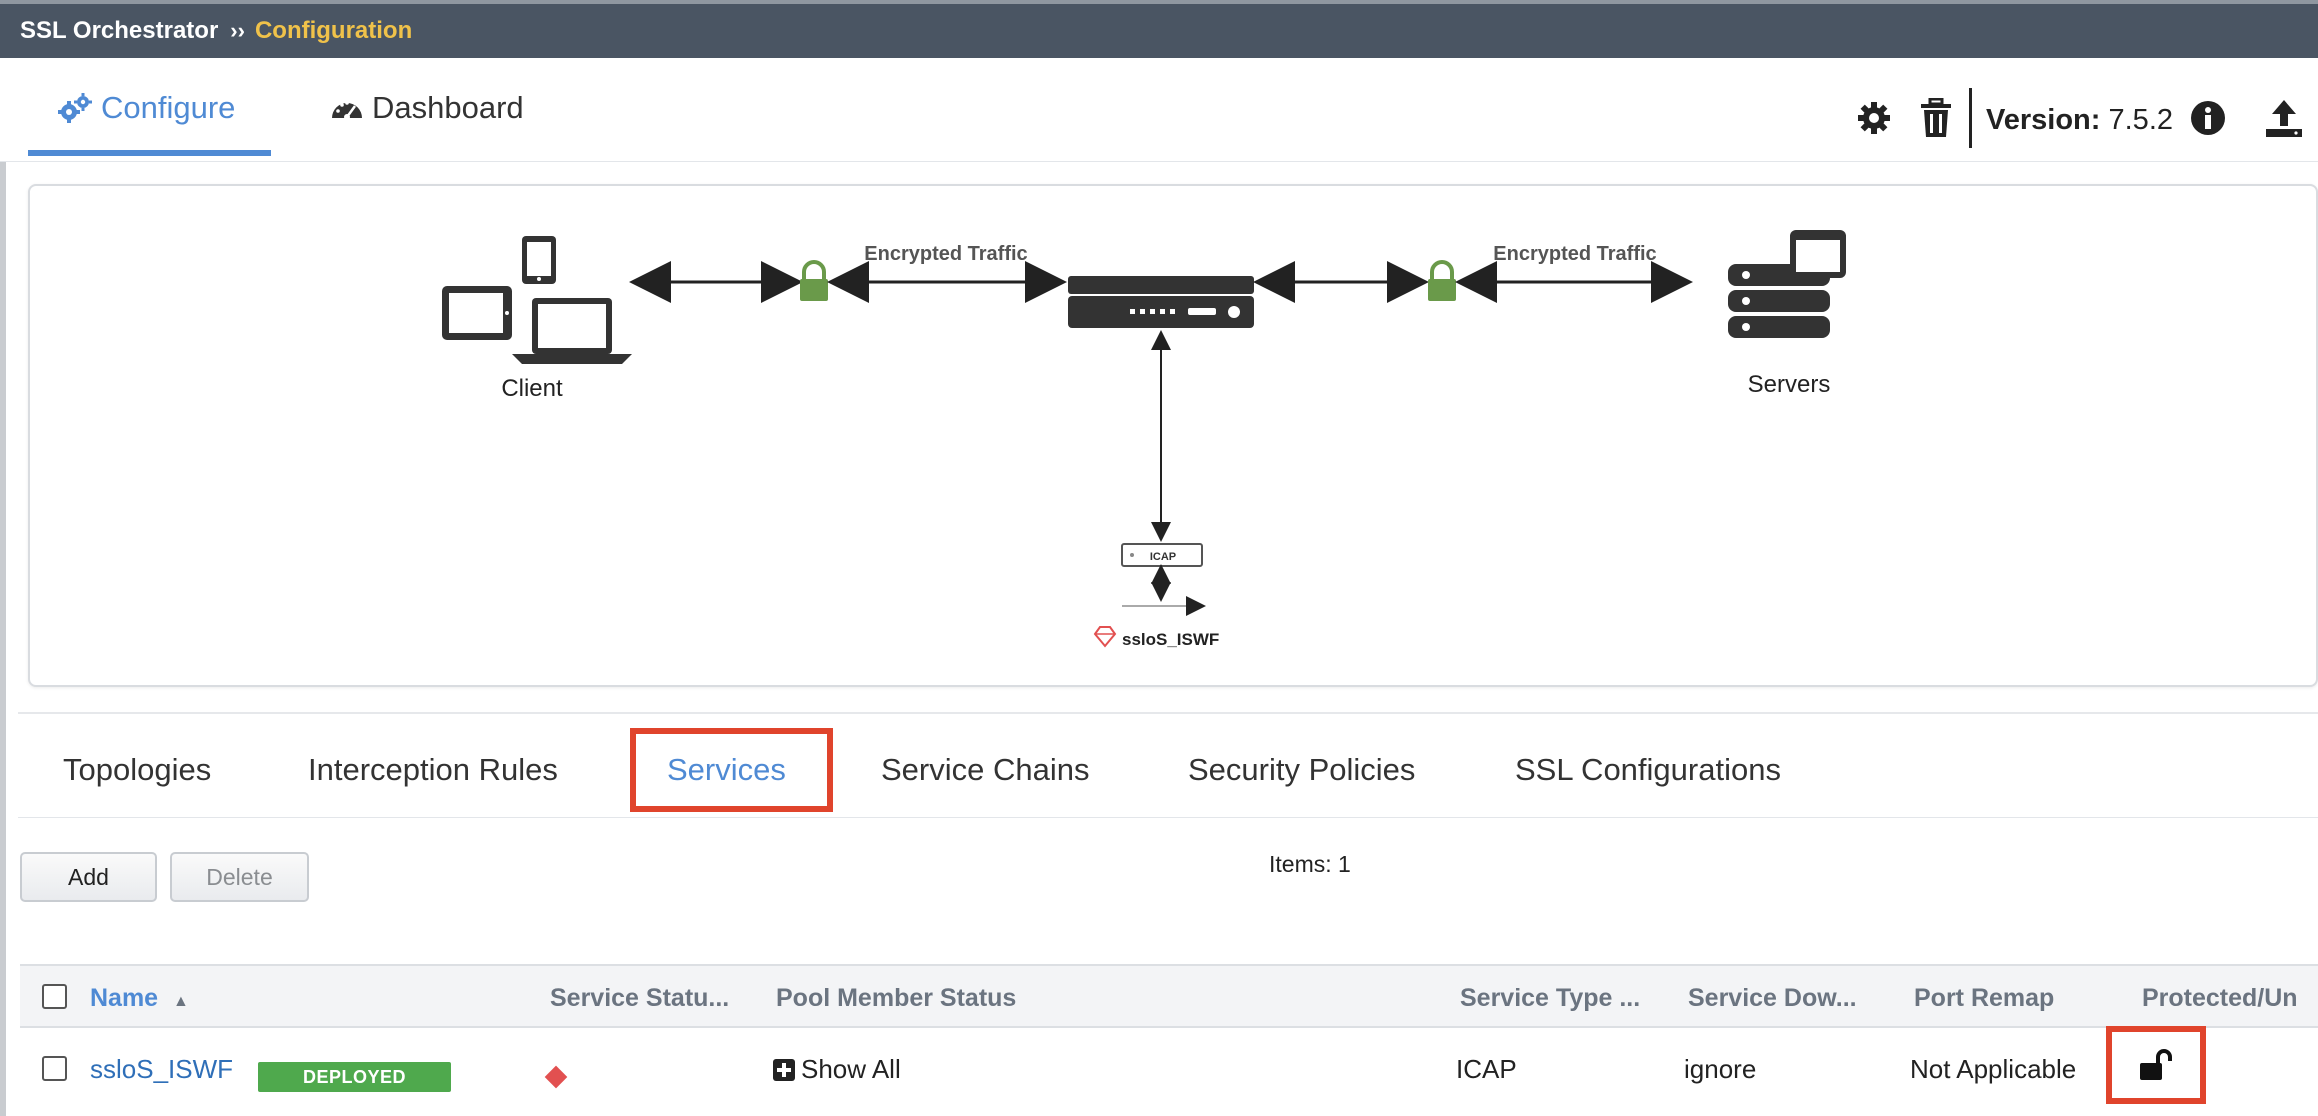 The height and width of the screenshot is (1116, 2318). I want to click on tab-topologies: Topologies, so click(137, 770).